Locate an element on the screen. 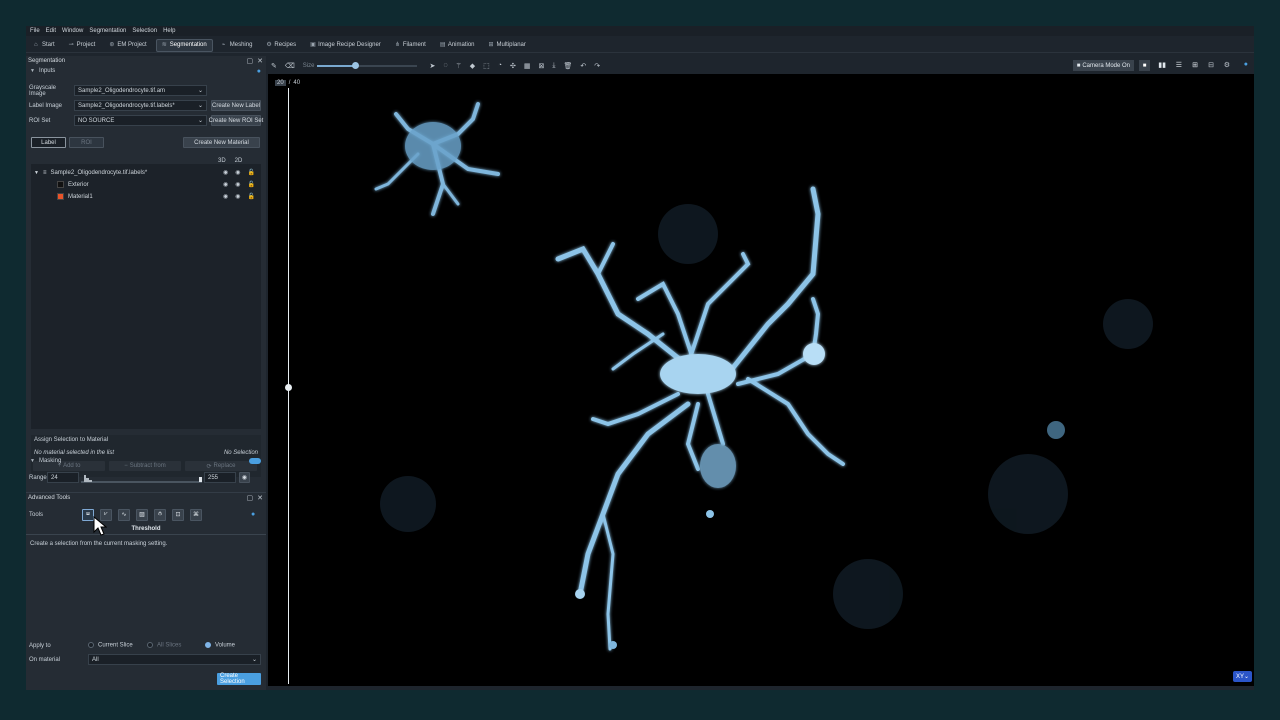  project-icon: ⊸ is located at coordinates (71, 44).